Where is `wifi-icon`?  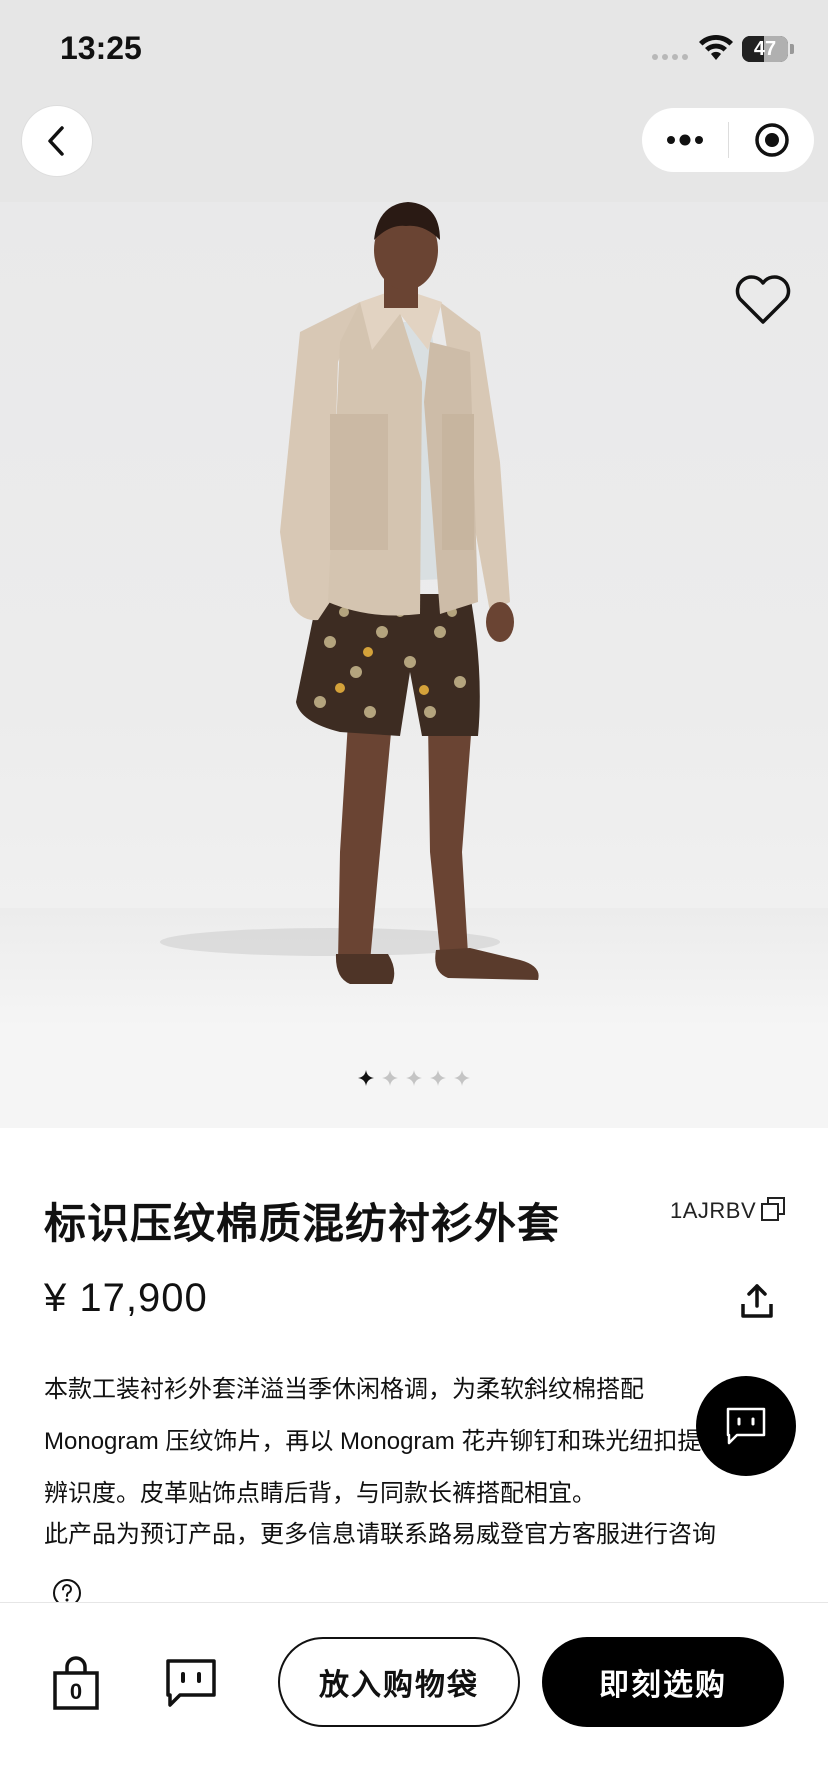
wifi-icon is located at coordinates (716, 47).